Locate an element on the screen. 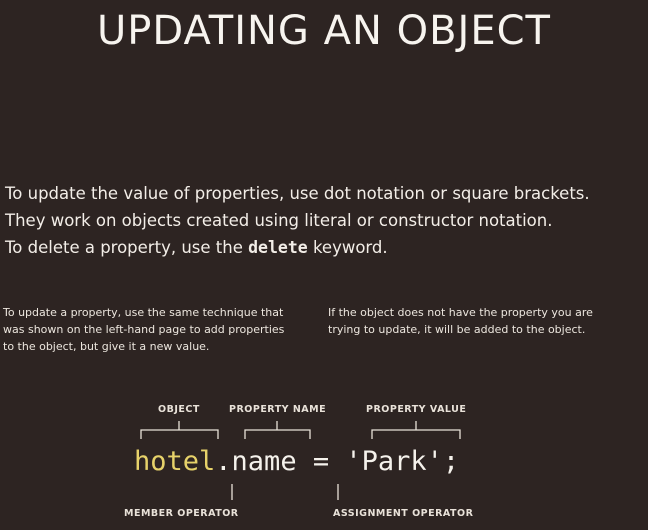 Image resolution: width=648 pixels, height=530 pixels. code-example: hotel.name = 'Park'; is located at coordinates (296, 461).